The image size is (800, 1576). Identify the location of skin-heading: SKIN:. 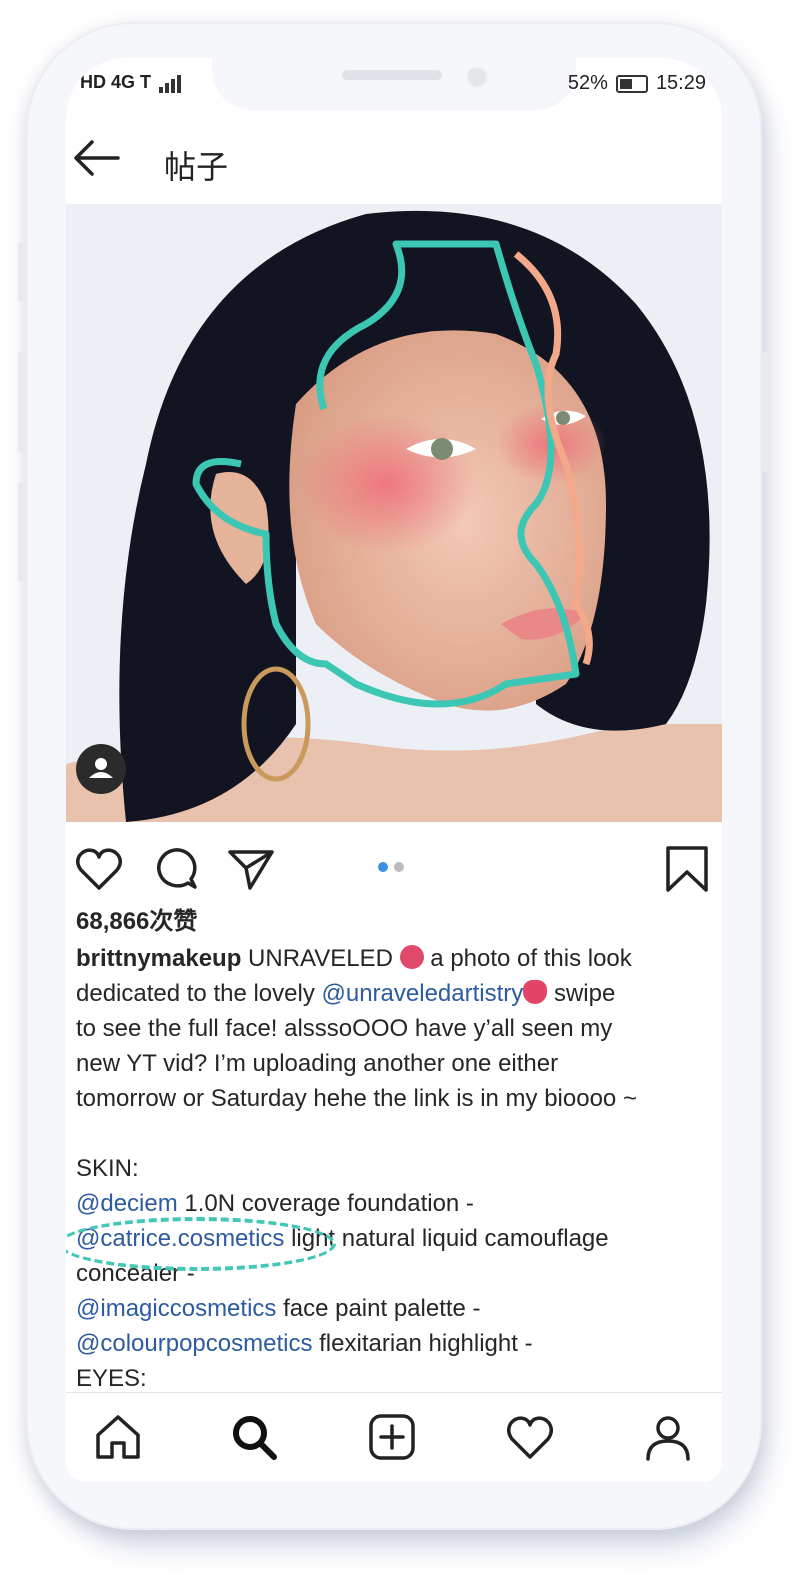
(107, 1168).